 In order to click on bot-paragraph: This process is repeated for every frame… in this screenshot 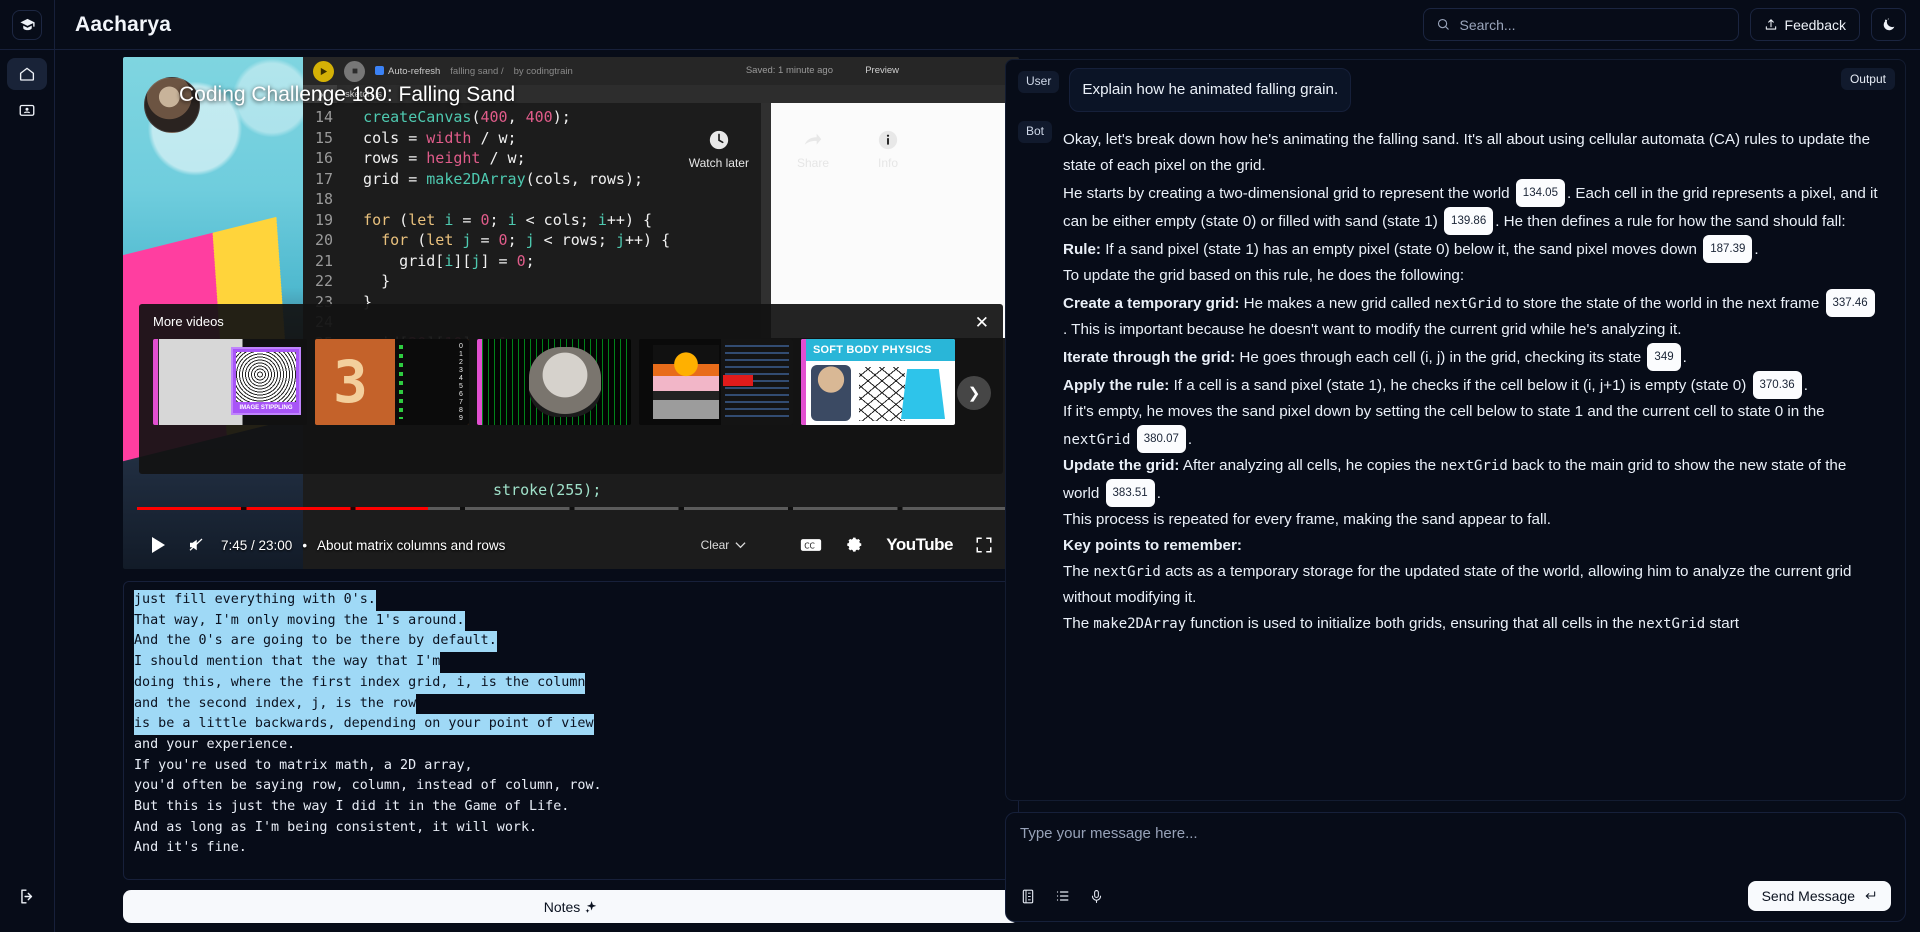, I will do `click(1307, 519)`.